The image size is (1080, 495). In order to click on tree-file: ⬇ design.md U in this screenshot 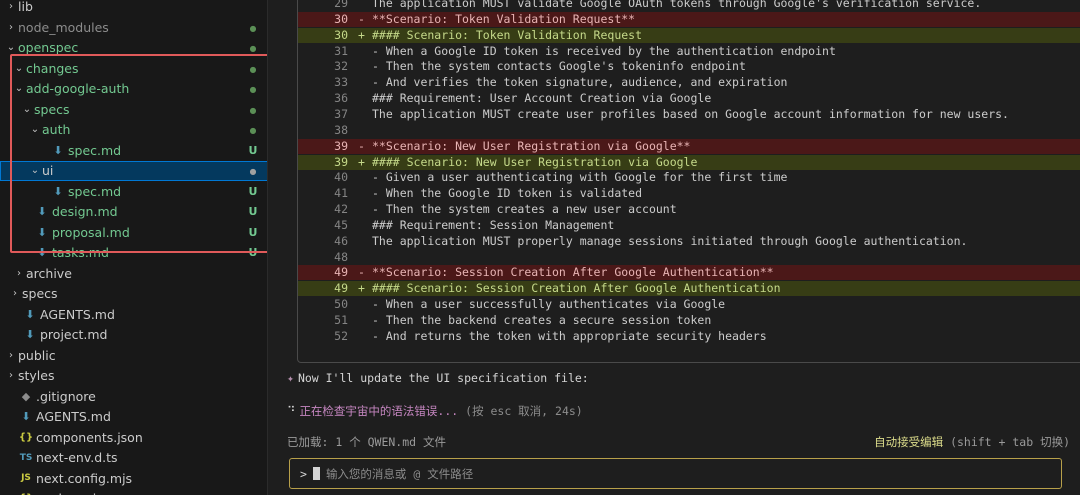, I will do `click(133, 212)`.